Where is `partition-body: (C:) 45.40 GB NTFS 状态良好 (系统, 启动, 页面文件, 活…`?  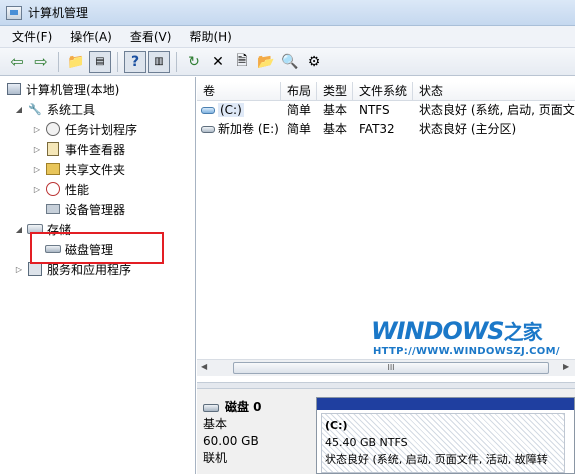 partition-body: (C:) 45.40 GB NTFS 状态良好 (系统, 启动, 页面文件, 活… is located at coordinates (443, 443).